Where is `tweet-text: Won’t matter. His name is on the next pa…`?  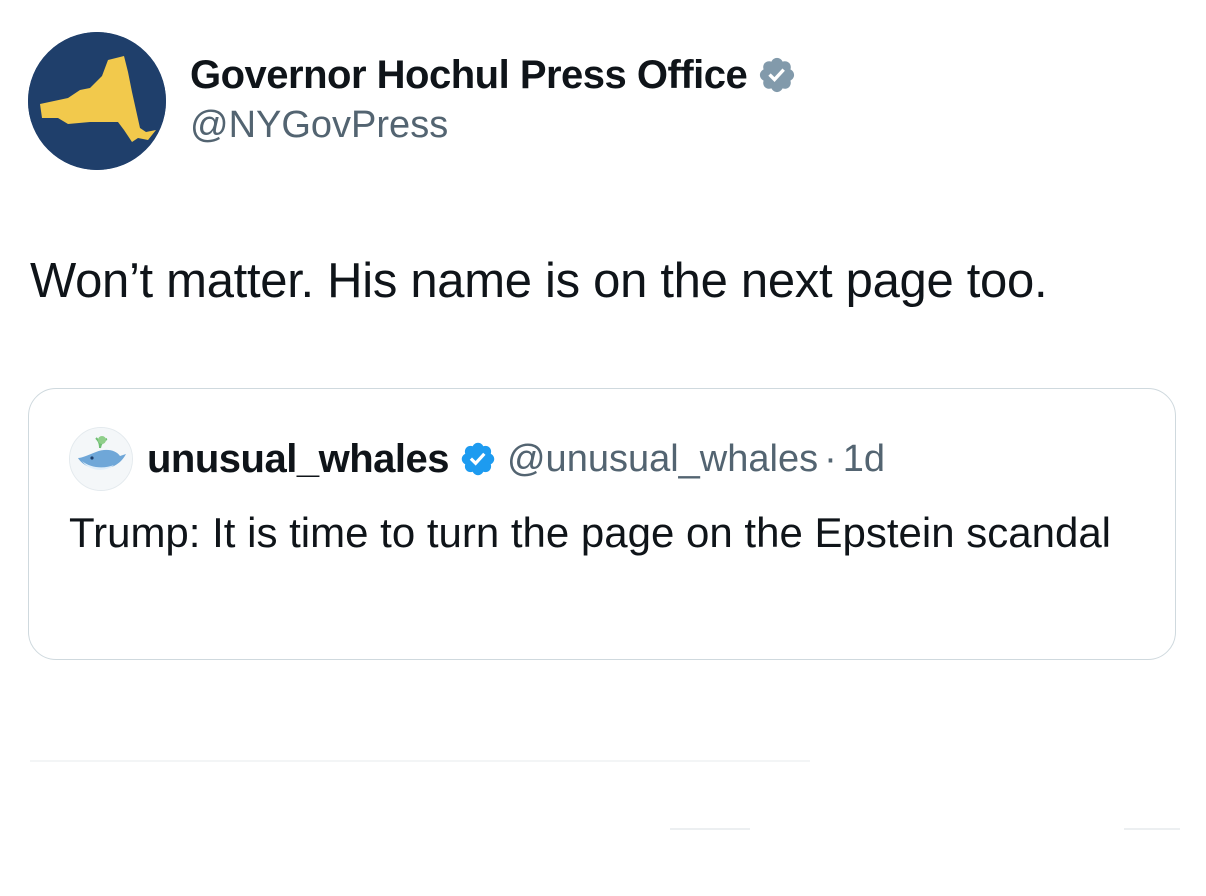
tweet-text: Won’t matter. His name is on the next pa… is located at coordinates (539, 281).